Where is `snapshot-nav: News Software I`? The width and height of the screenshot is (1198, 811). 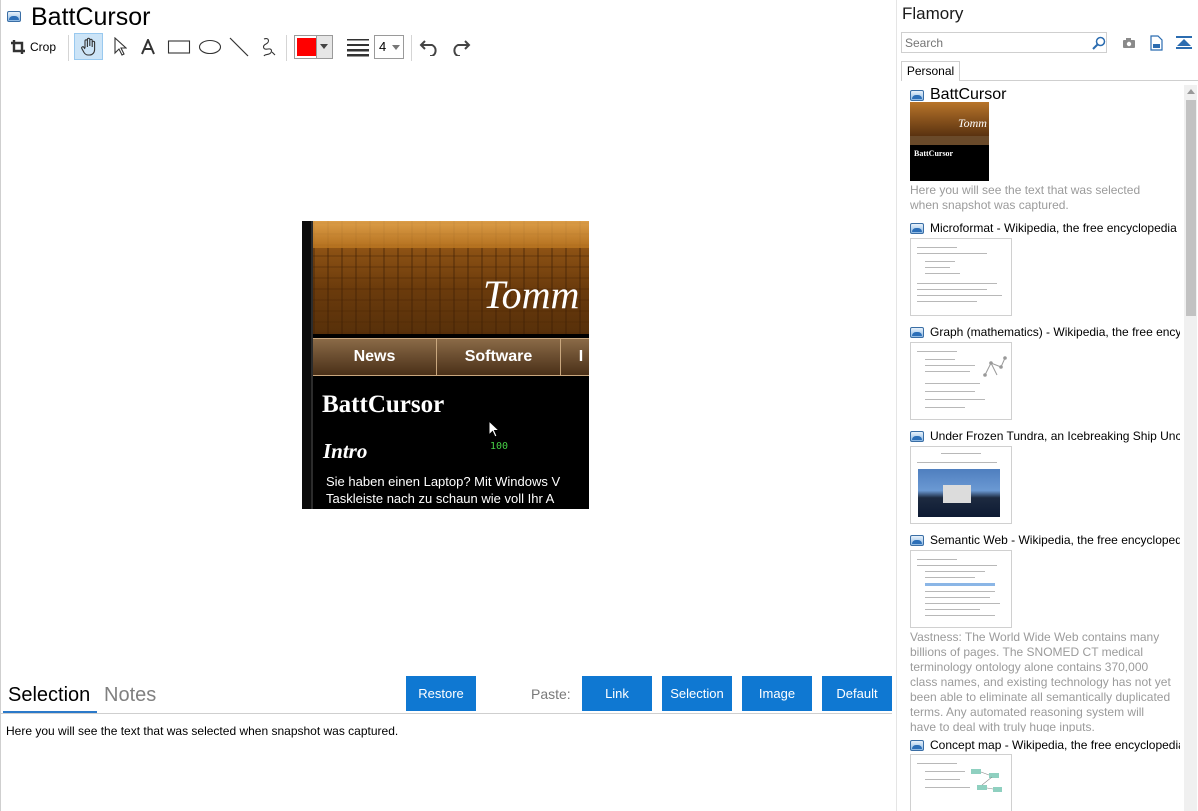
snapshot-nav: News Software I is located at coordinates (451, 357).